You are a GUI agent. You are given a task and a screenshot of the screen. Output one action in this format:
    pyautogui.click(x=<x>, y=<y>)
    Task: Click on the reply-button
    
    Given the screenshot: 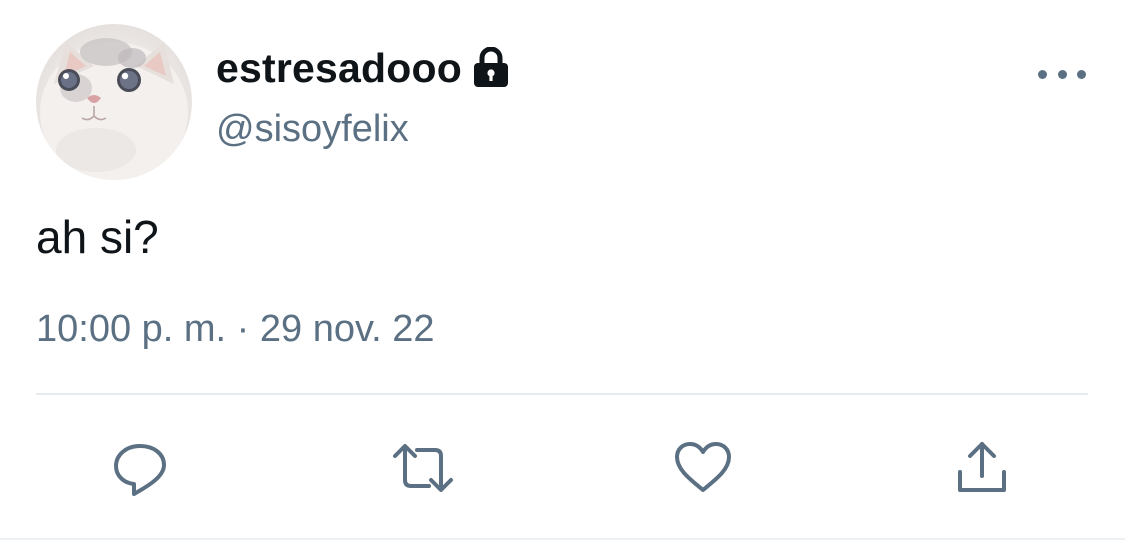 What is the action you would take?
    pyautogui.click(x=140, y=468)
    